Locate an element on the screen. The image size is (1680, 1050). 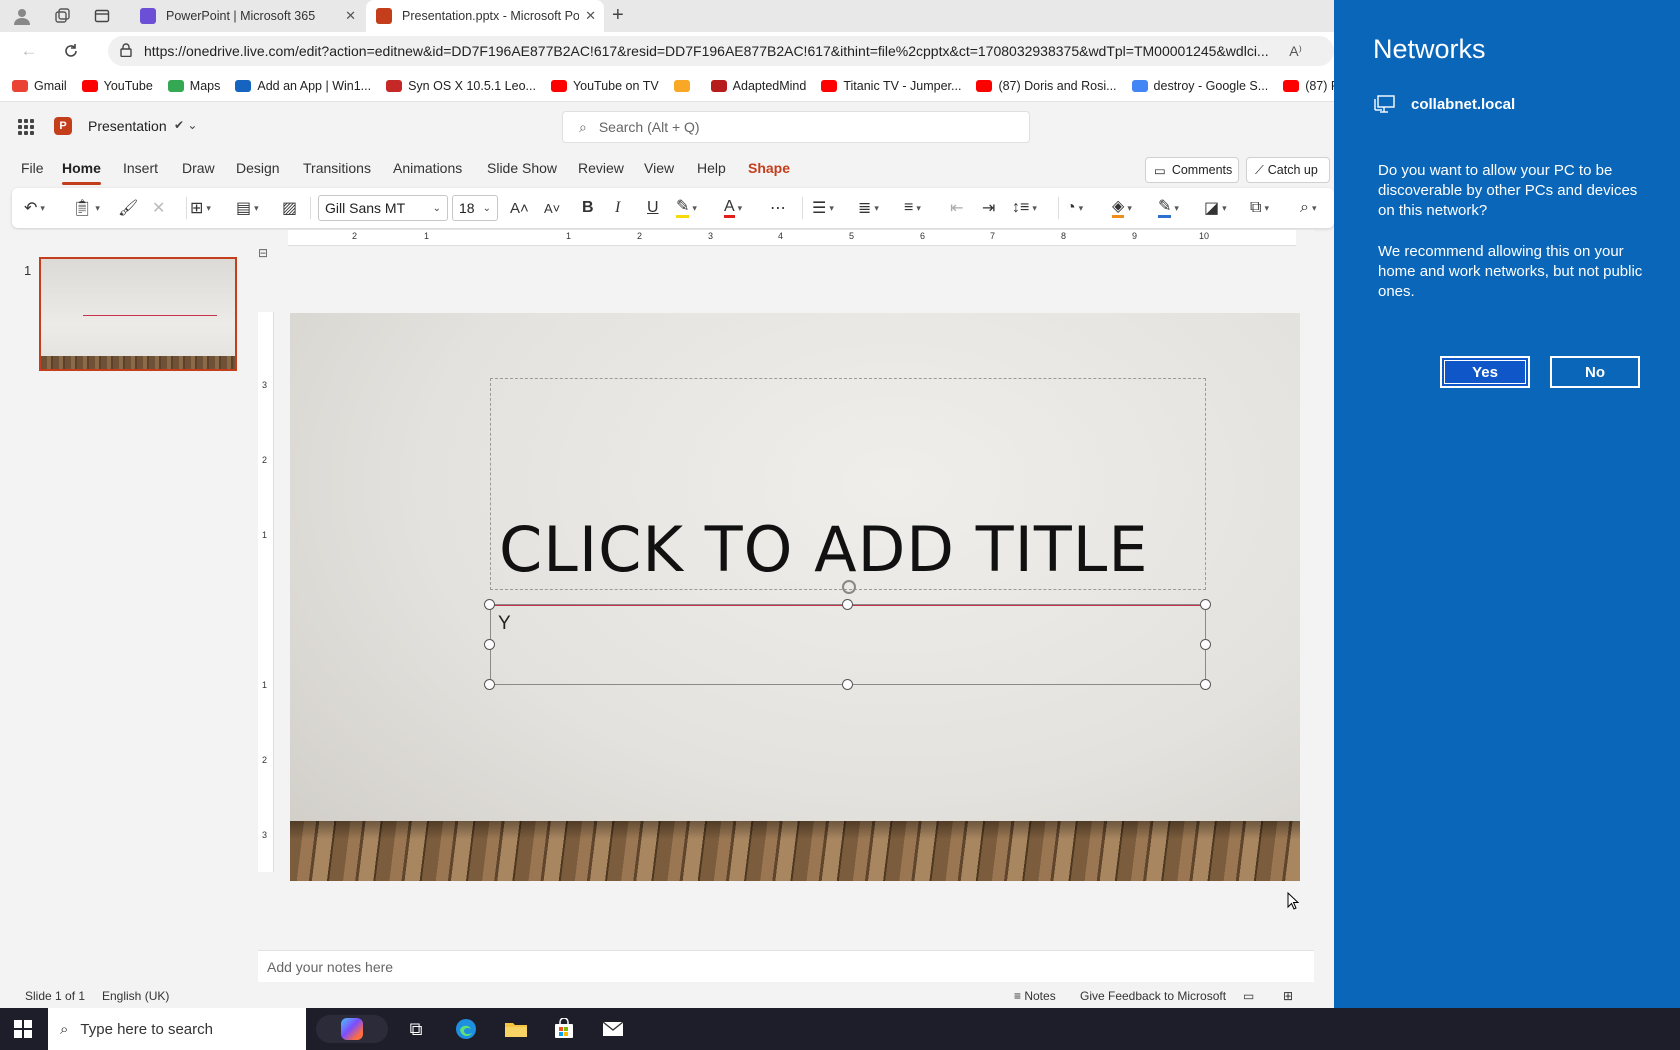
tab-design: Design is located at coordinates (258, 168).